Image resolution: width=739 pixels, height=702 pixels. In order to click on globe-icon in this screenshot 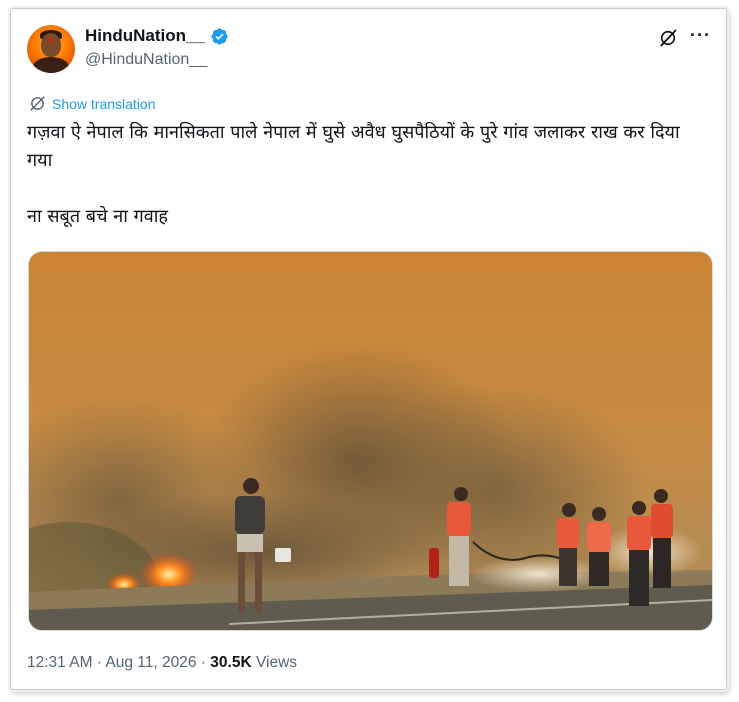, I will do `click(37, 103)`.